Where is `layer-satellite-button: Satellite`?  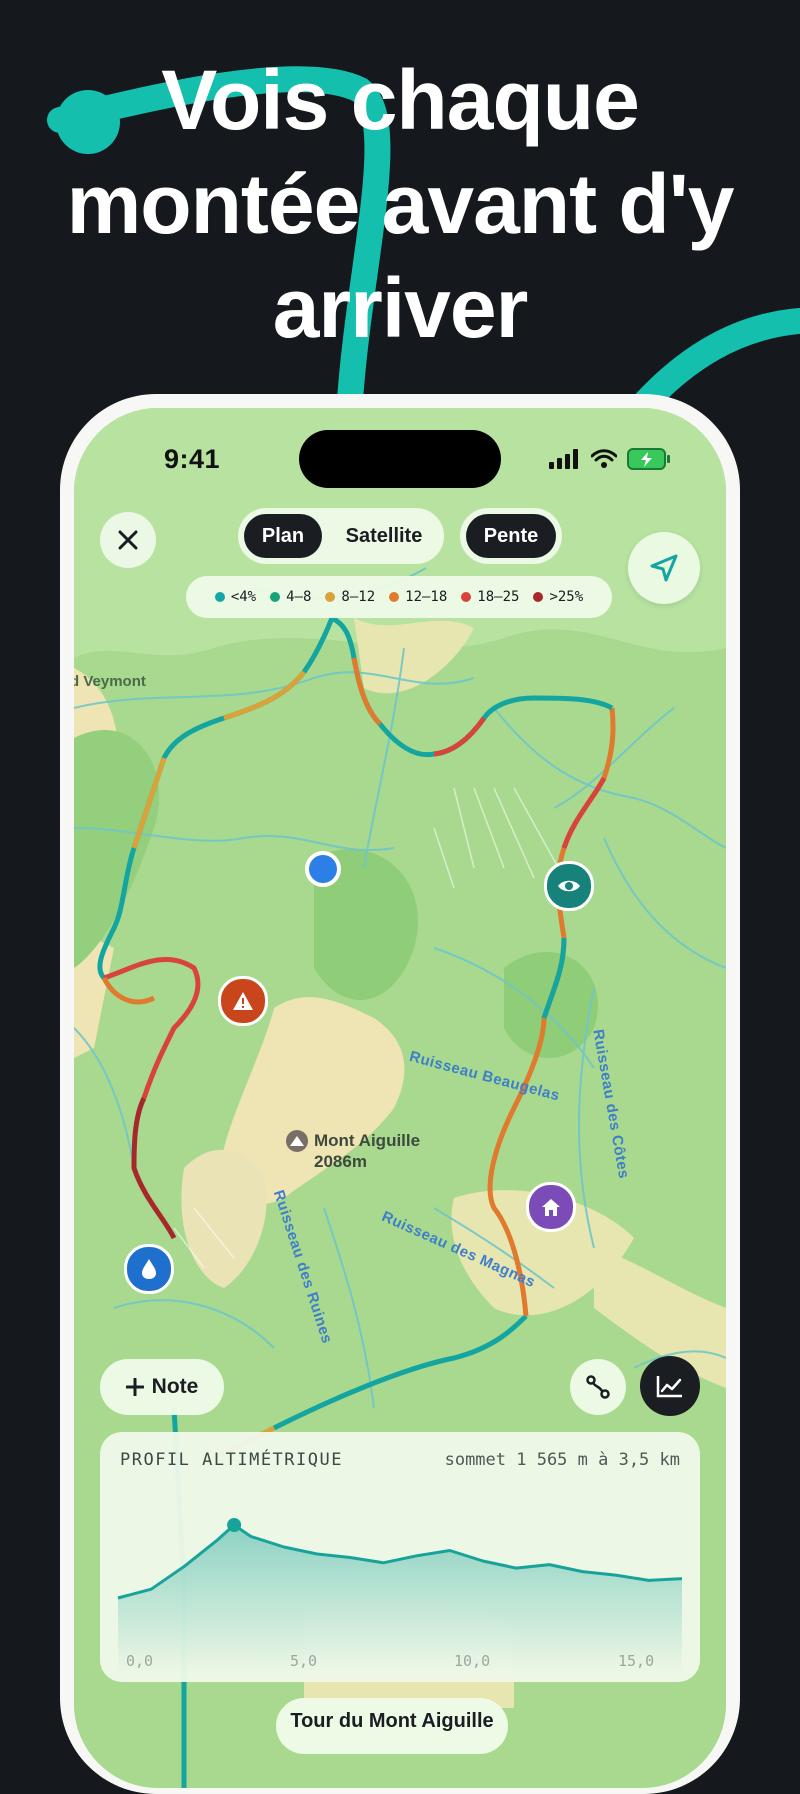 layer-satellite-button: Satellite is located at coordinates (384, 536).